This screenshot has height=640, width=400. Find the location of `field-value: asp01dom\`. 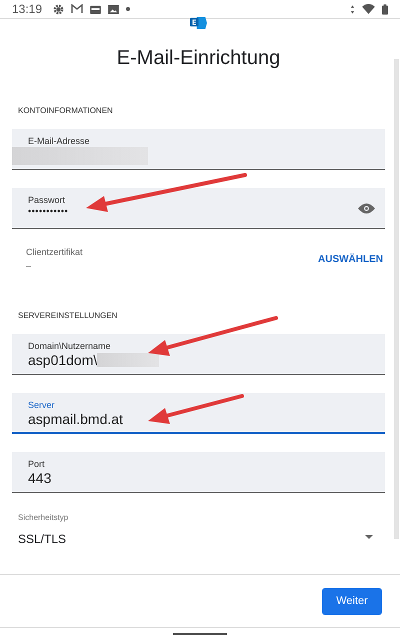

field-value: asp01dom\ is located at coordinates (63, 360).